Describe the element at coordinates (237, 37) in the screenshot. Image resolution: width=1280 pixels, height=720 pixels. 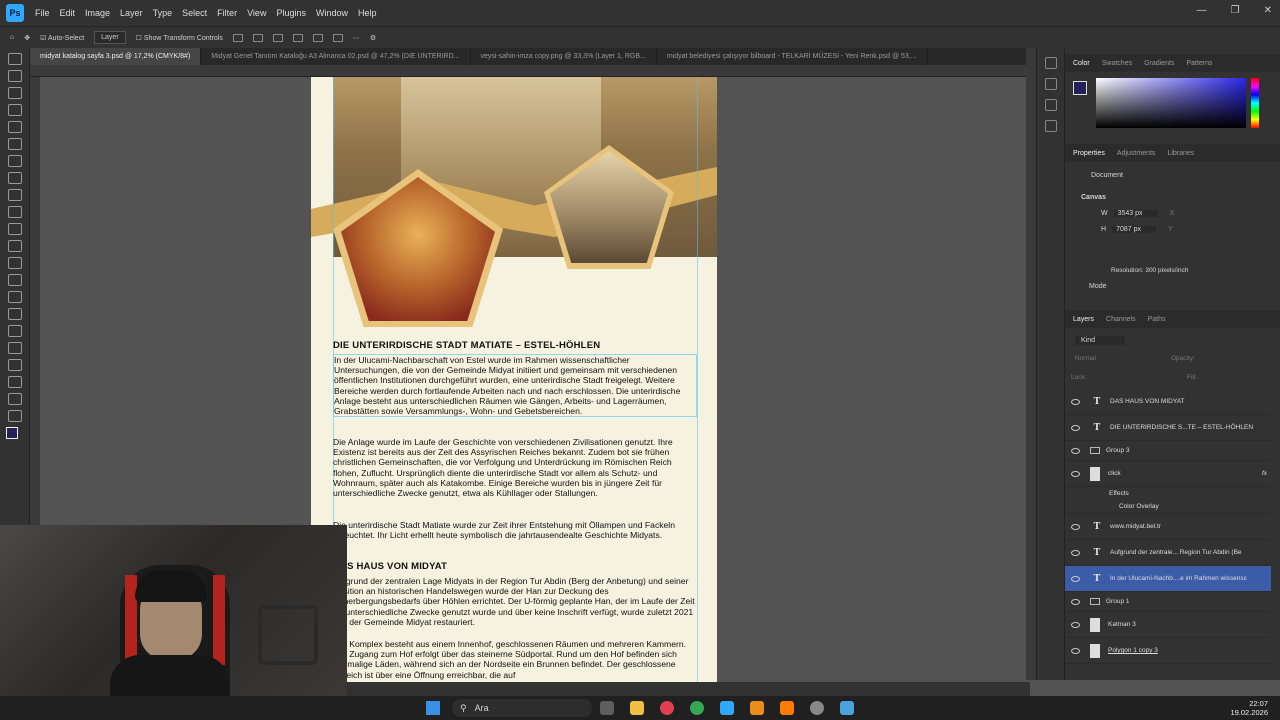
I see `align-left-icon` at that location.